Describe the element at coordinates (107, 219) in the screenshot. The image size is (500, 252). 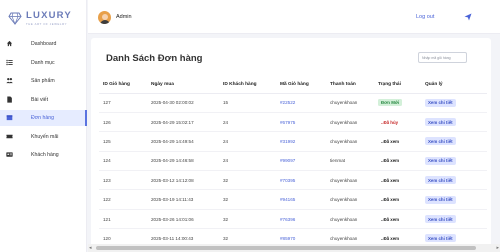
I see `cart-id: 121` at that location.